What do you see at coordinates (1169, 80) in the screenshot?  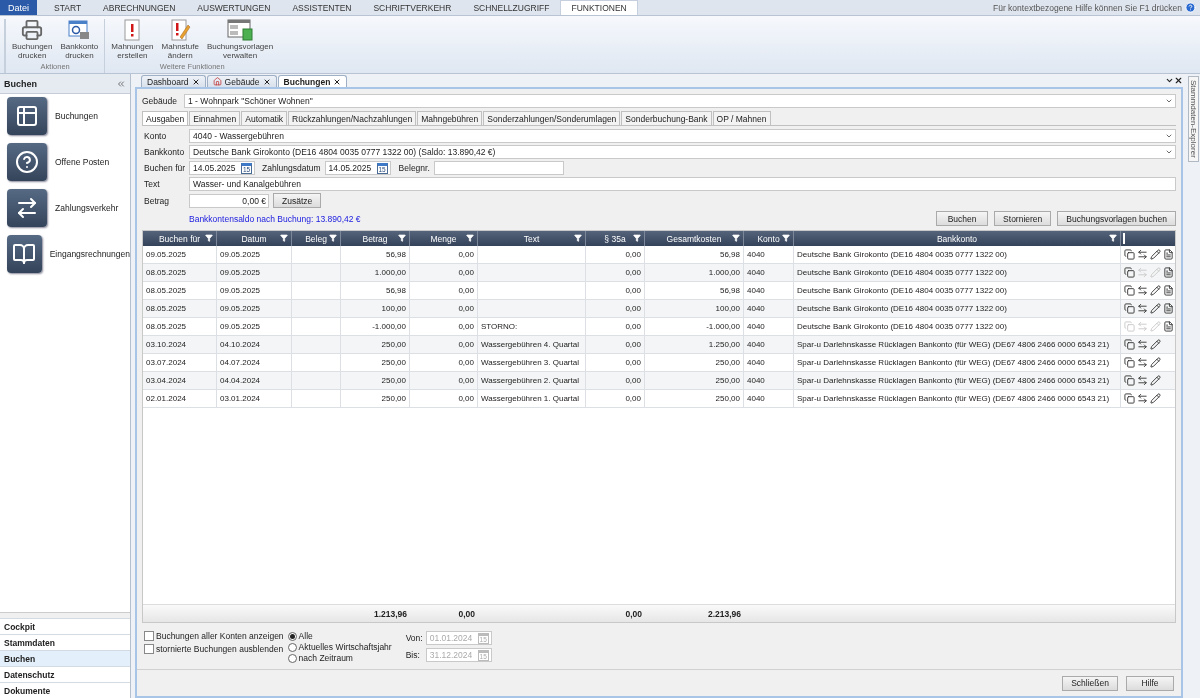 I see `dropdown-icon` at bounding box center [1169, 80].